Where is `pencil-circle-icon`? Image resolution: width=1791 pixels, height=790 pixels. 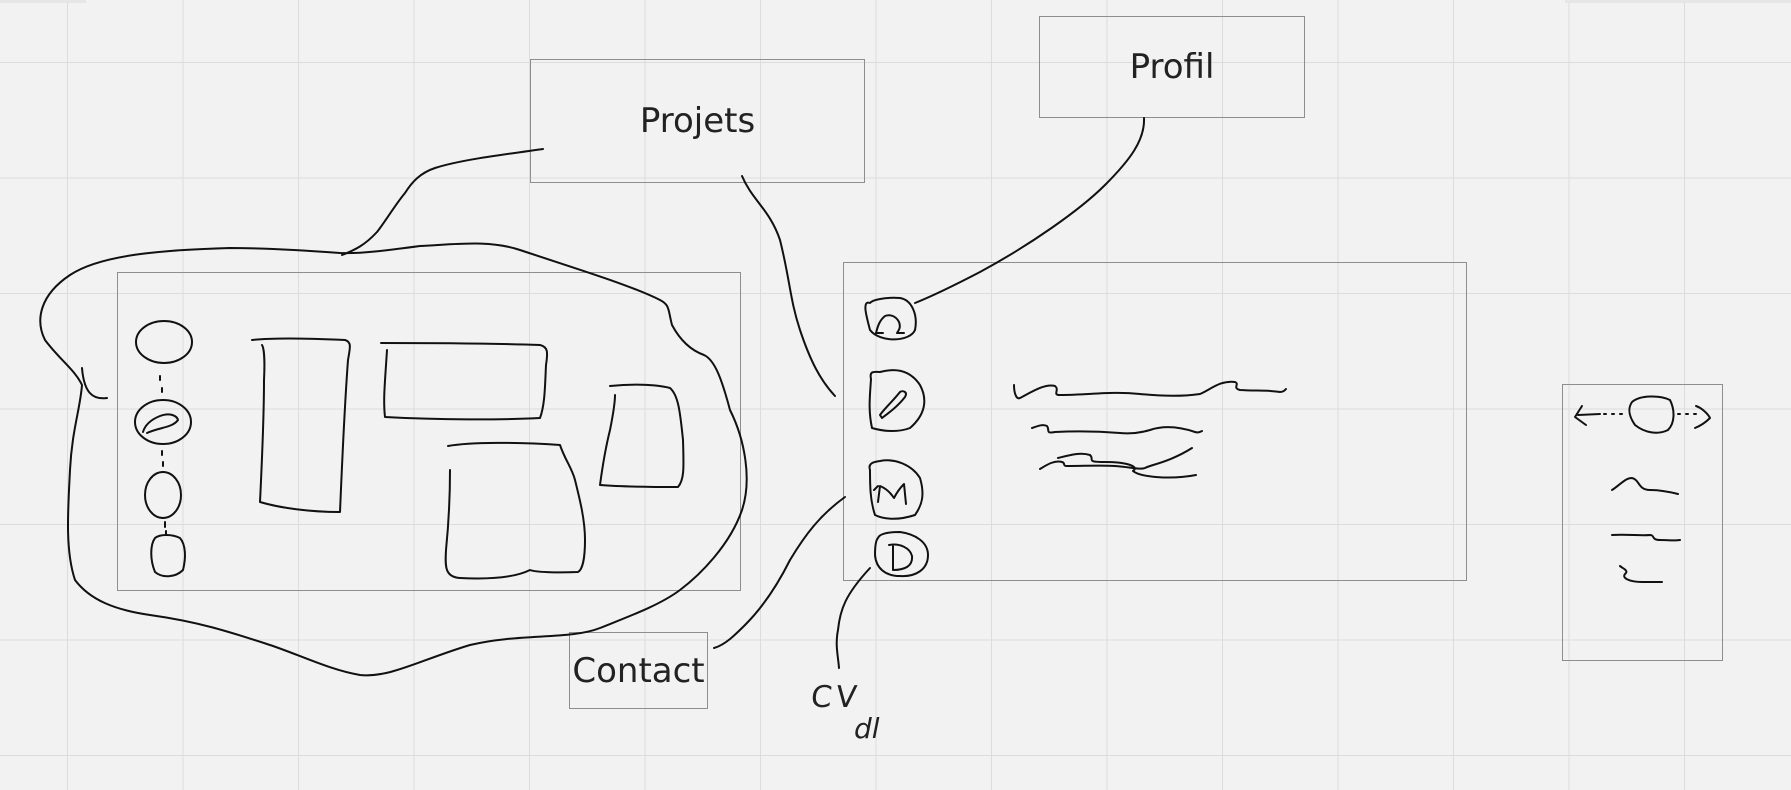
pencil-circle-icon is located at coordinates (897, 400).